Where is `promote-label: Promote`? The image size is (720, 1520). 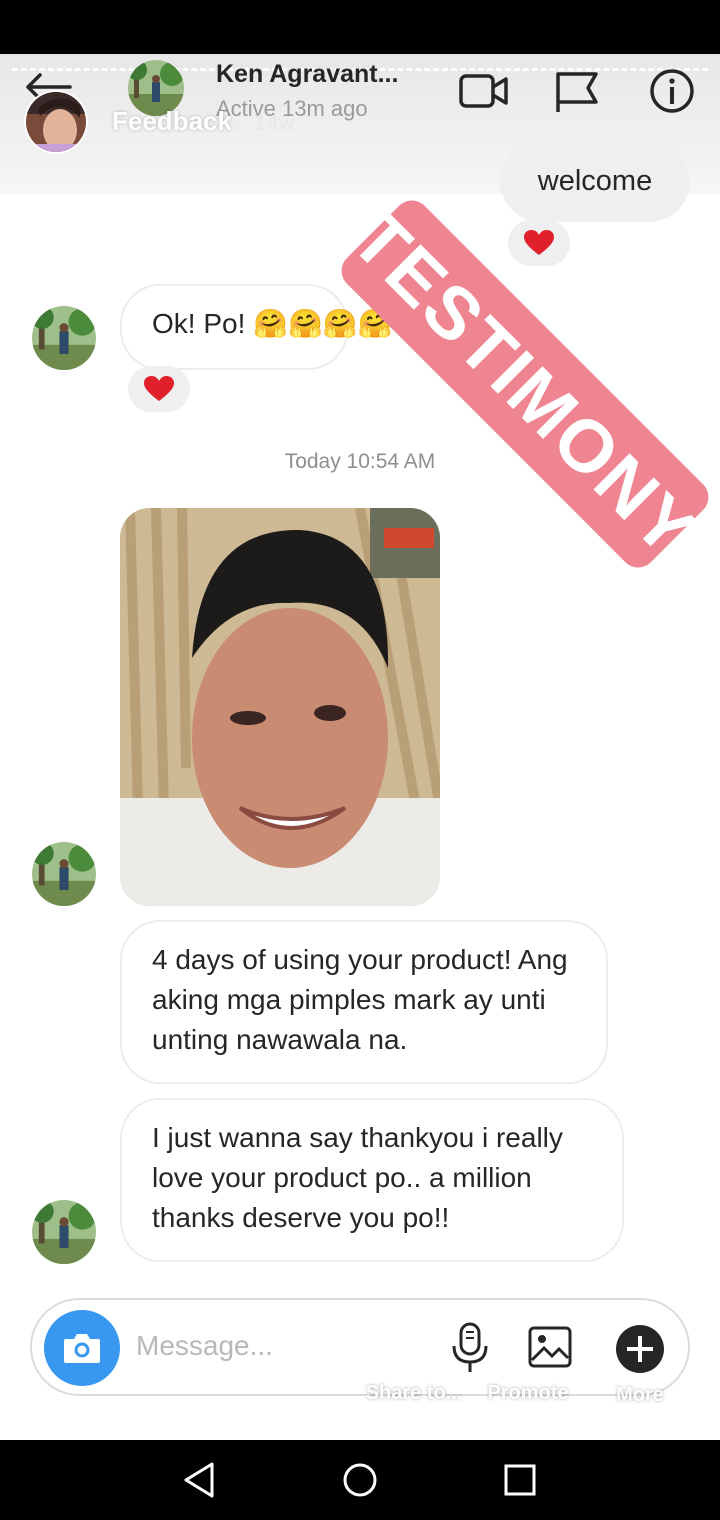 promote-label: Promote is located at coordinates (528, 1393).